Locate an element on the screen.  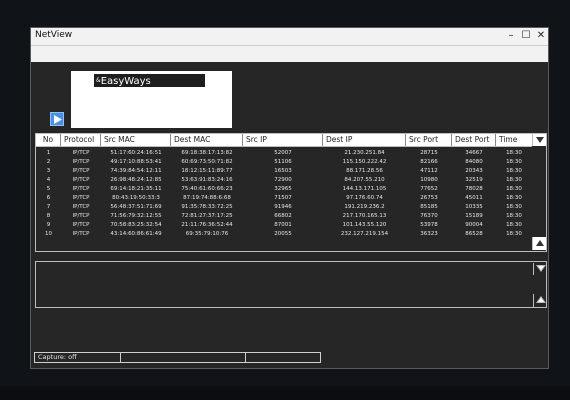
cell-no: 4 is located at coordinates (48, 180).